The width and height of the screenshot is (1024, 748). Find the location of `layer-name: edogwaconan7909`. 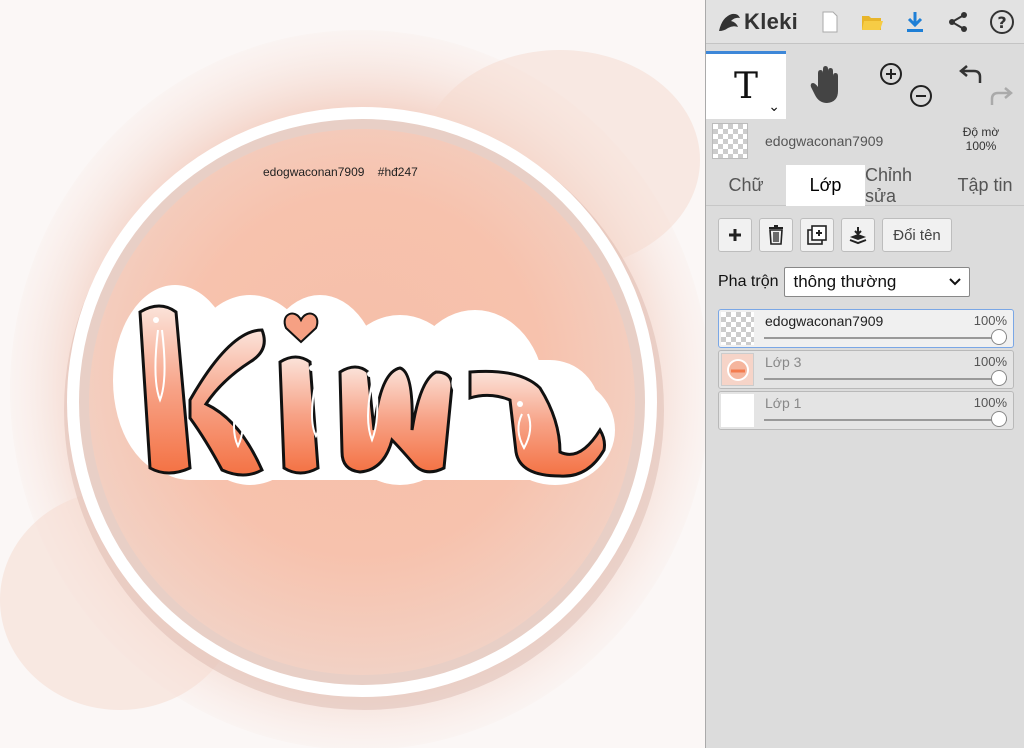

layer-name: edogwaconan7909 is located at coordinates (824, 321).